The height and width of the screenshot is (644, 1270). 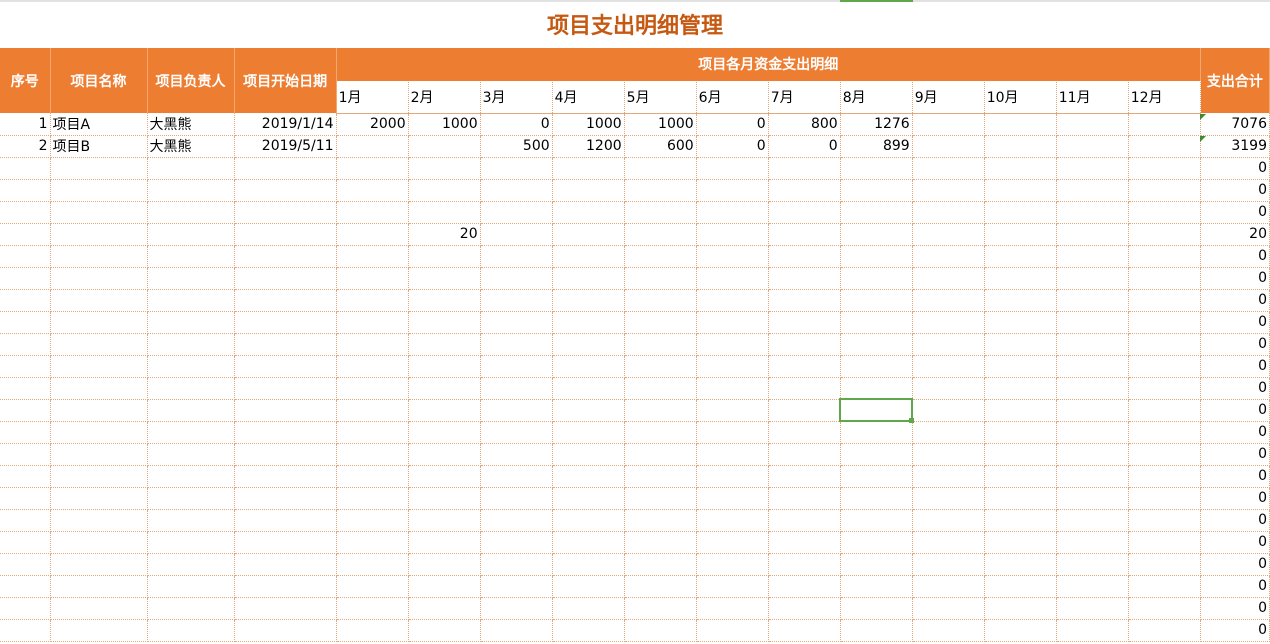 I want to click on cell-total: 3199, so click(x=1235, y=146).